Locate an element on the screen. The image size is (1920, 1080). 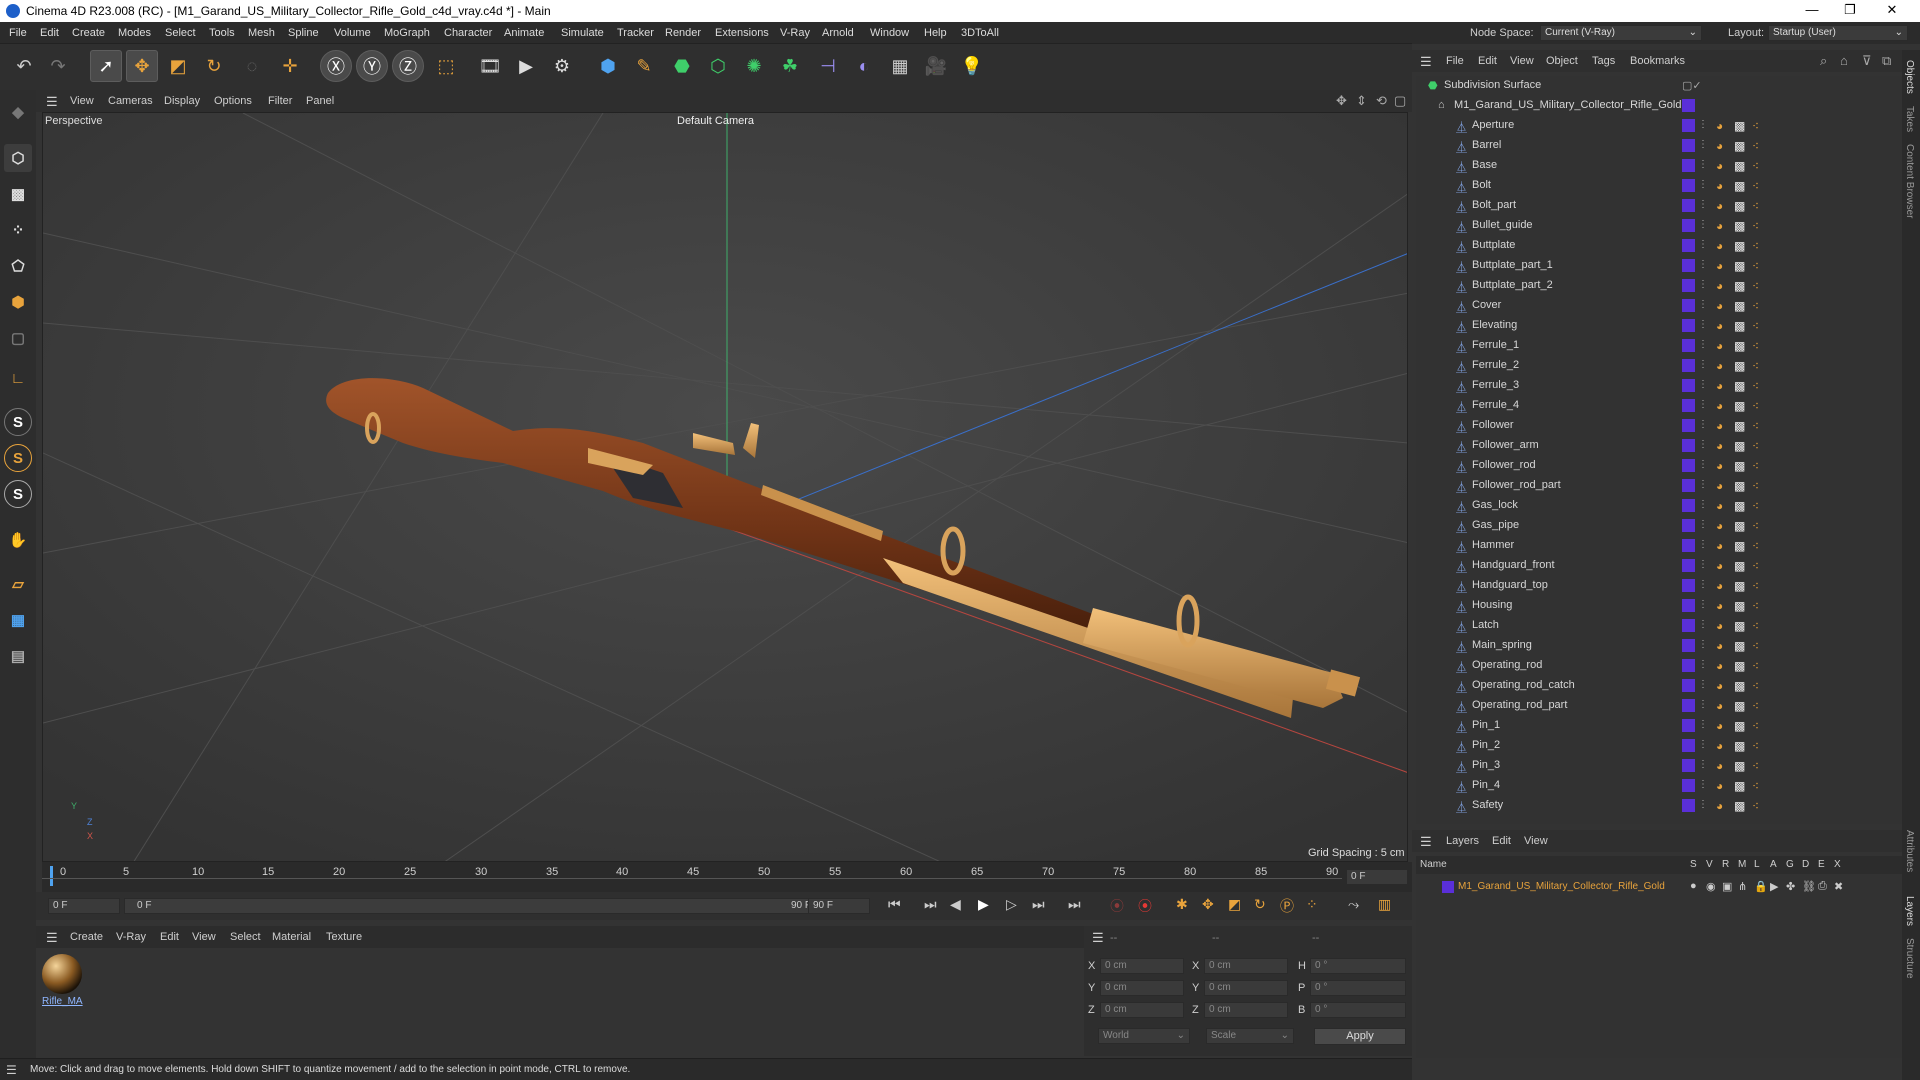
xref-icon: ✖ is located at coordinates (1838, 886).